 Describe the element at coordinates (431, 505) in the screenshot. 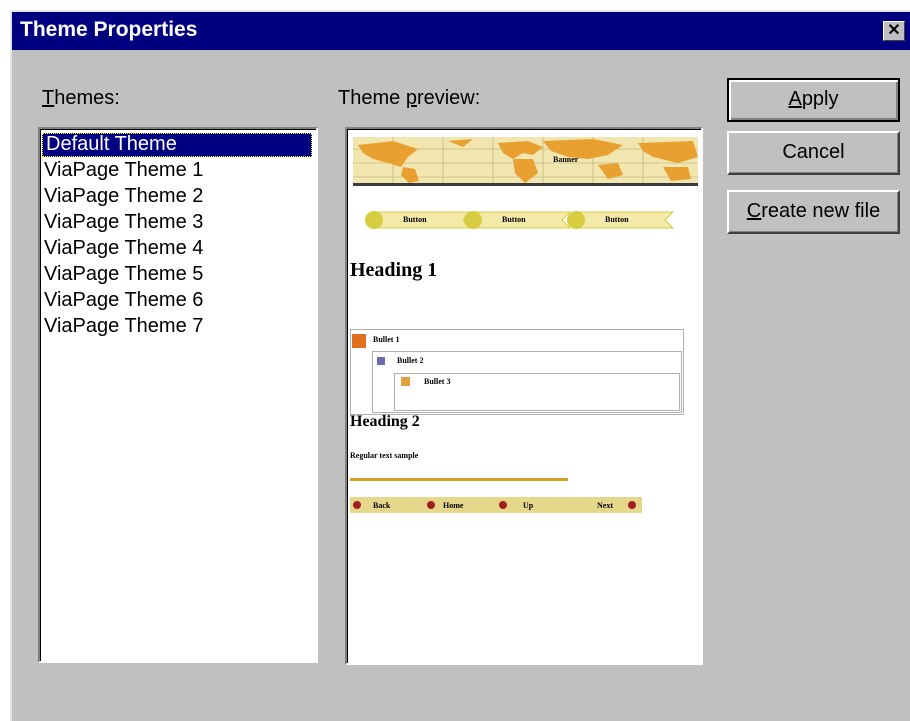

I see `footer-home-icon` at that location.